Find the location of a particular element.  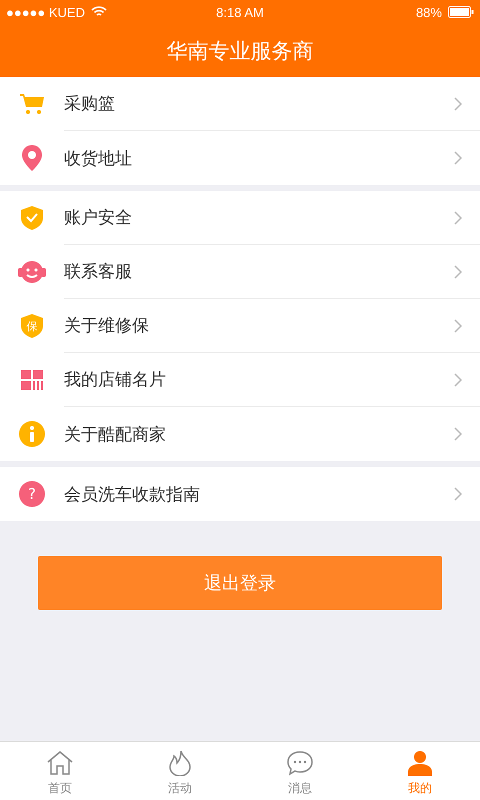

menu-item: ? 会员洗车收款指南 is located at coordinates (240, 494).